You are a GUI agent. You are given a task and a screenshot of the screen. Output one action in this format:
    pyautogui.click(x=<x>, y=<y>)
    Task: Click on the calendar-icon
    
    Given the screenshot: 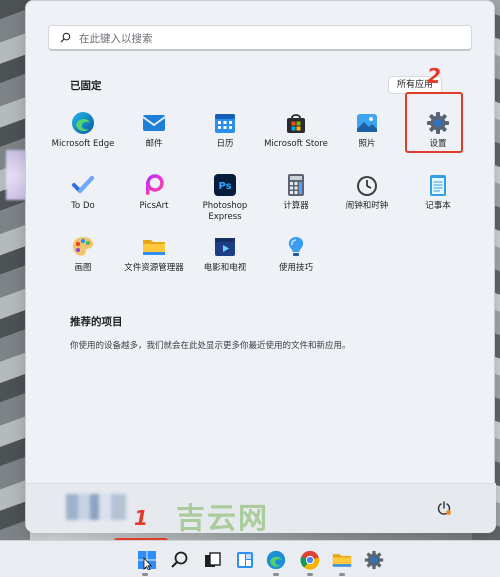 What is the action you would take?
    pyautogui.click(x=225, y=123)
    